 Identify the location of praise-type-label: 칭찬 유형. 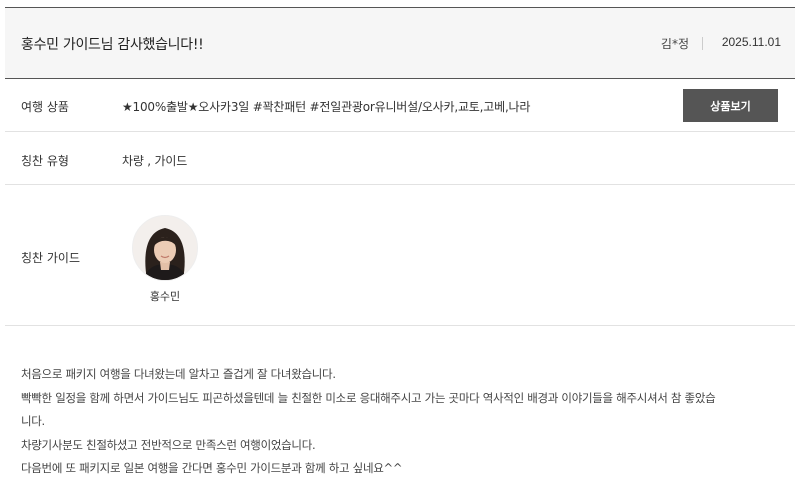
(45, 161).